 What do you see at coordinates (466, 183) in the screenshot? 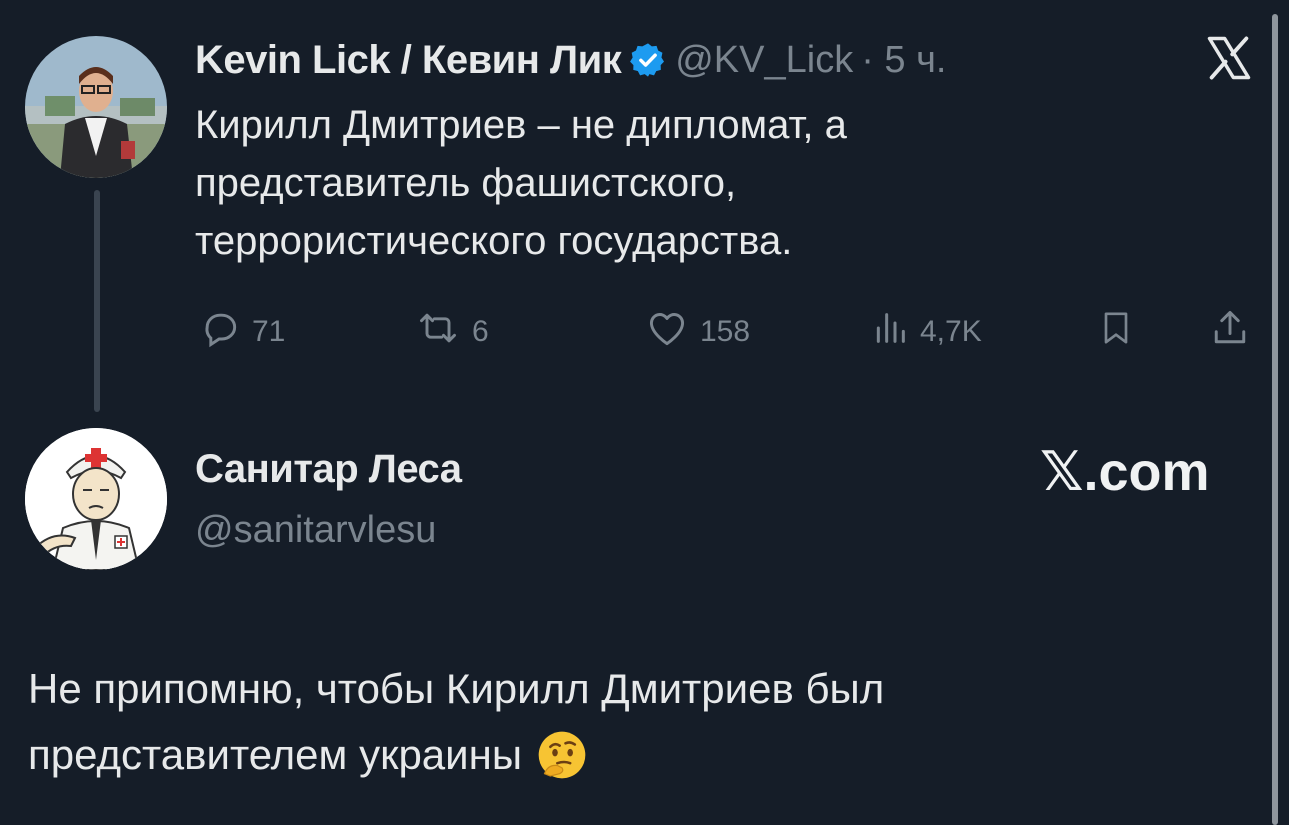
I see `tweet-text-line: представитель фашистского,` at bounding box center [466, 183].